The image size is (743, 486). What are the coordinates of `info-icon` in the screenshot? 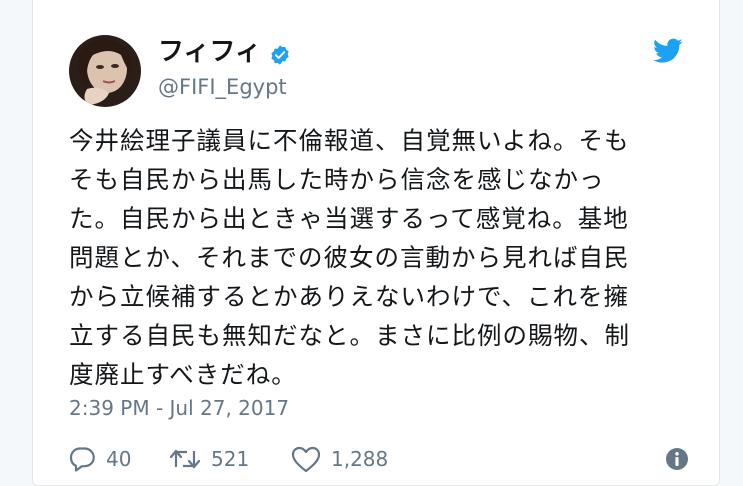 It's located at (677, 459).